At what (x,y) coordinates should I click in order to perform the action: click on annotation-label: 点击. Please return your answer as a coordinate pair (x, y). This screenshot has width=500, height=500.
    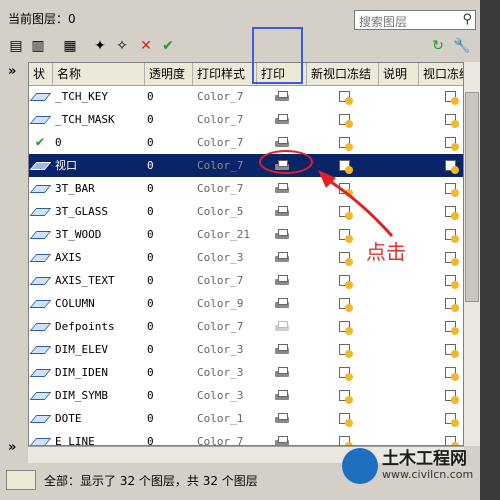
    Looking at the image, I should click on (386, 252).